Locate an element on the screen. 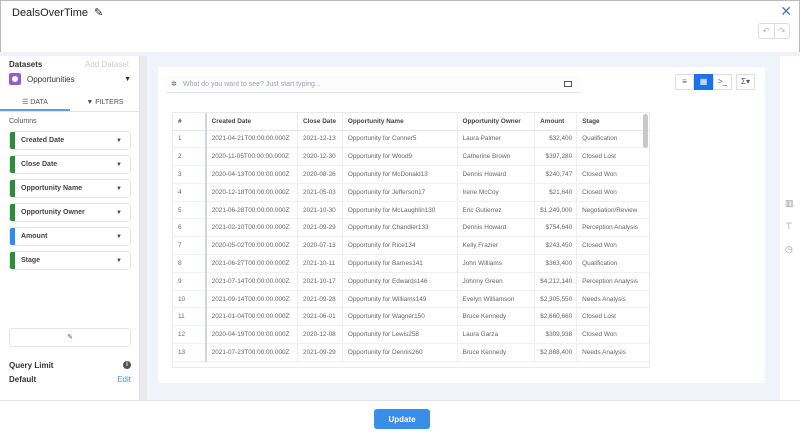 This screenshot has width=800, height=434. close-icon: ✕ is located at coordinates (786, 11).